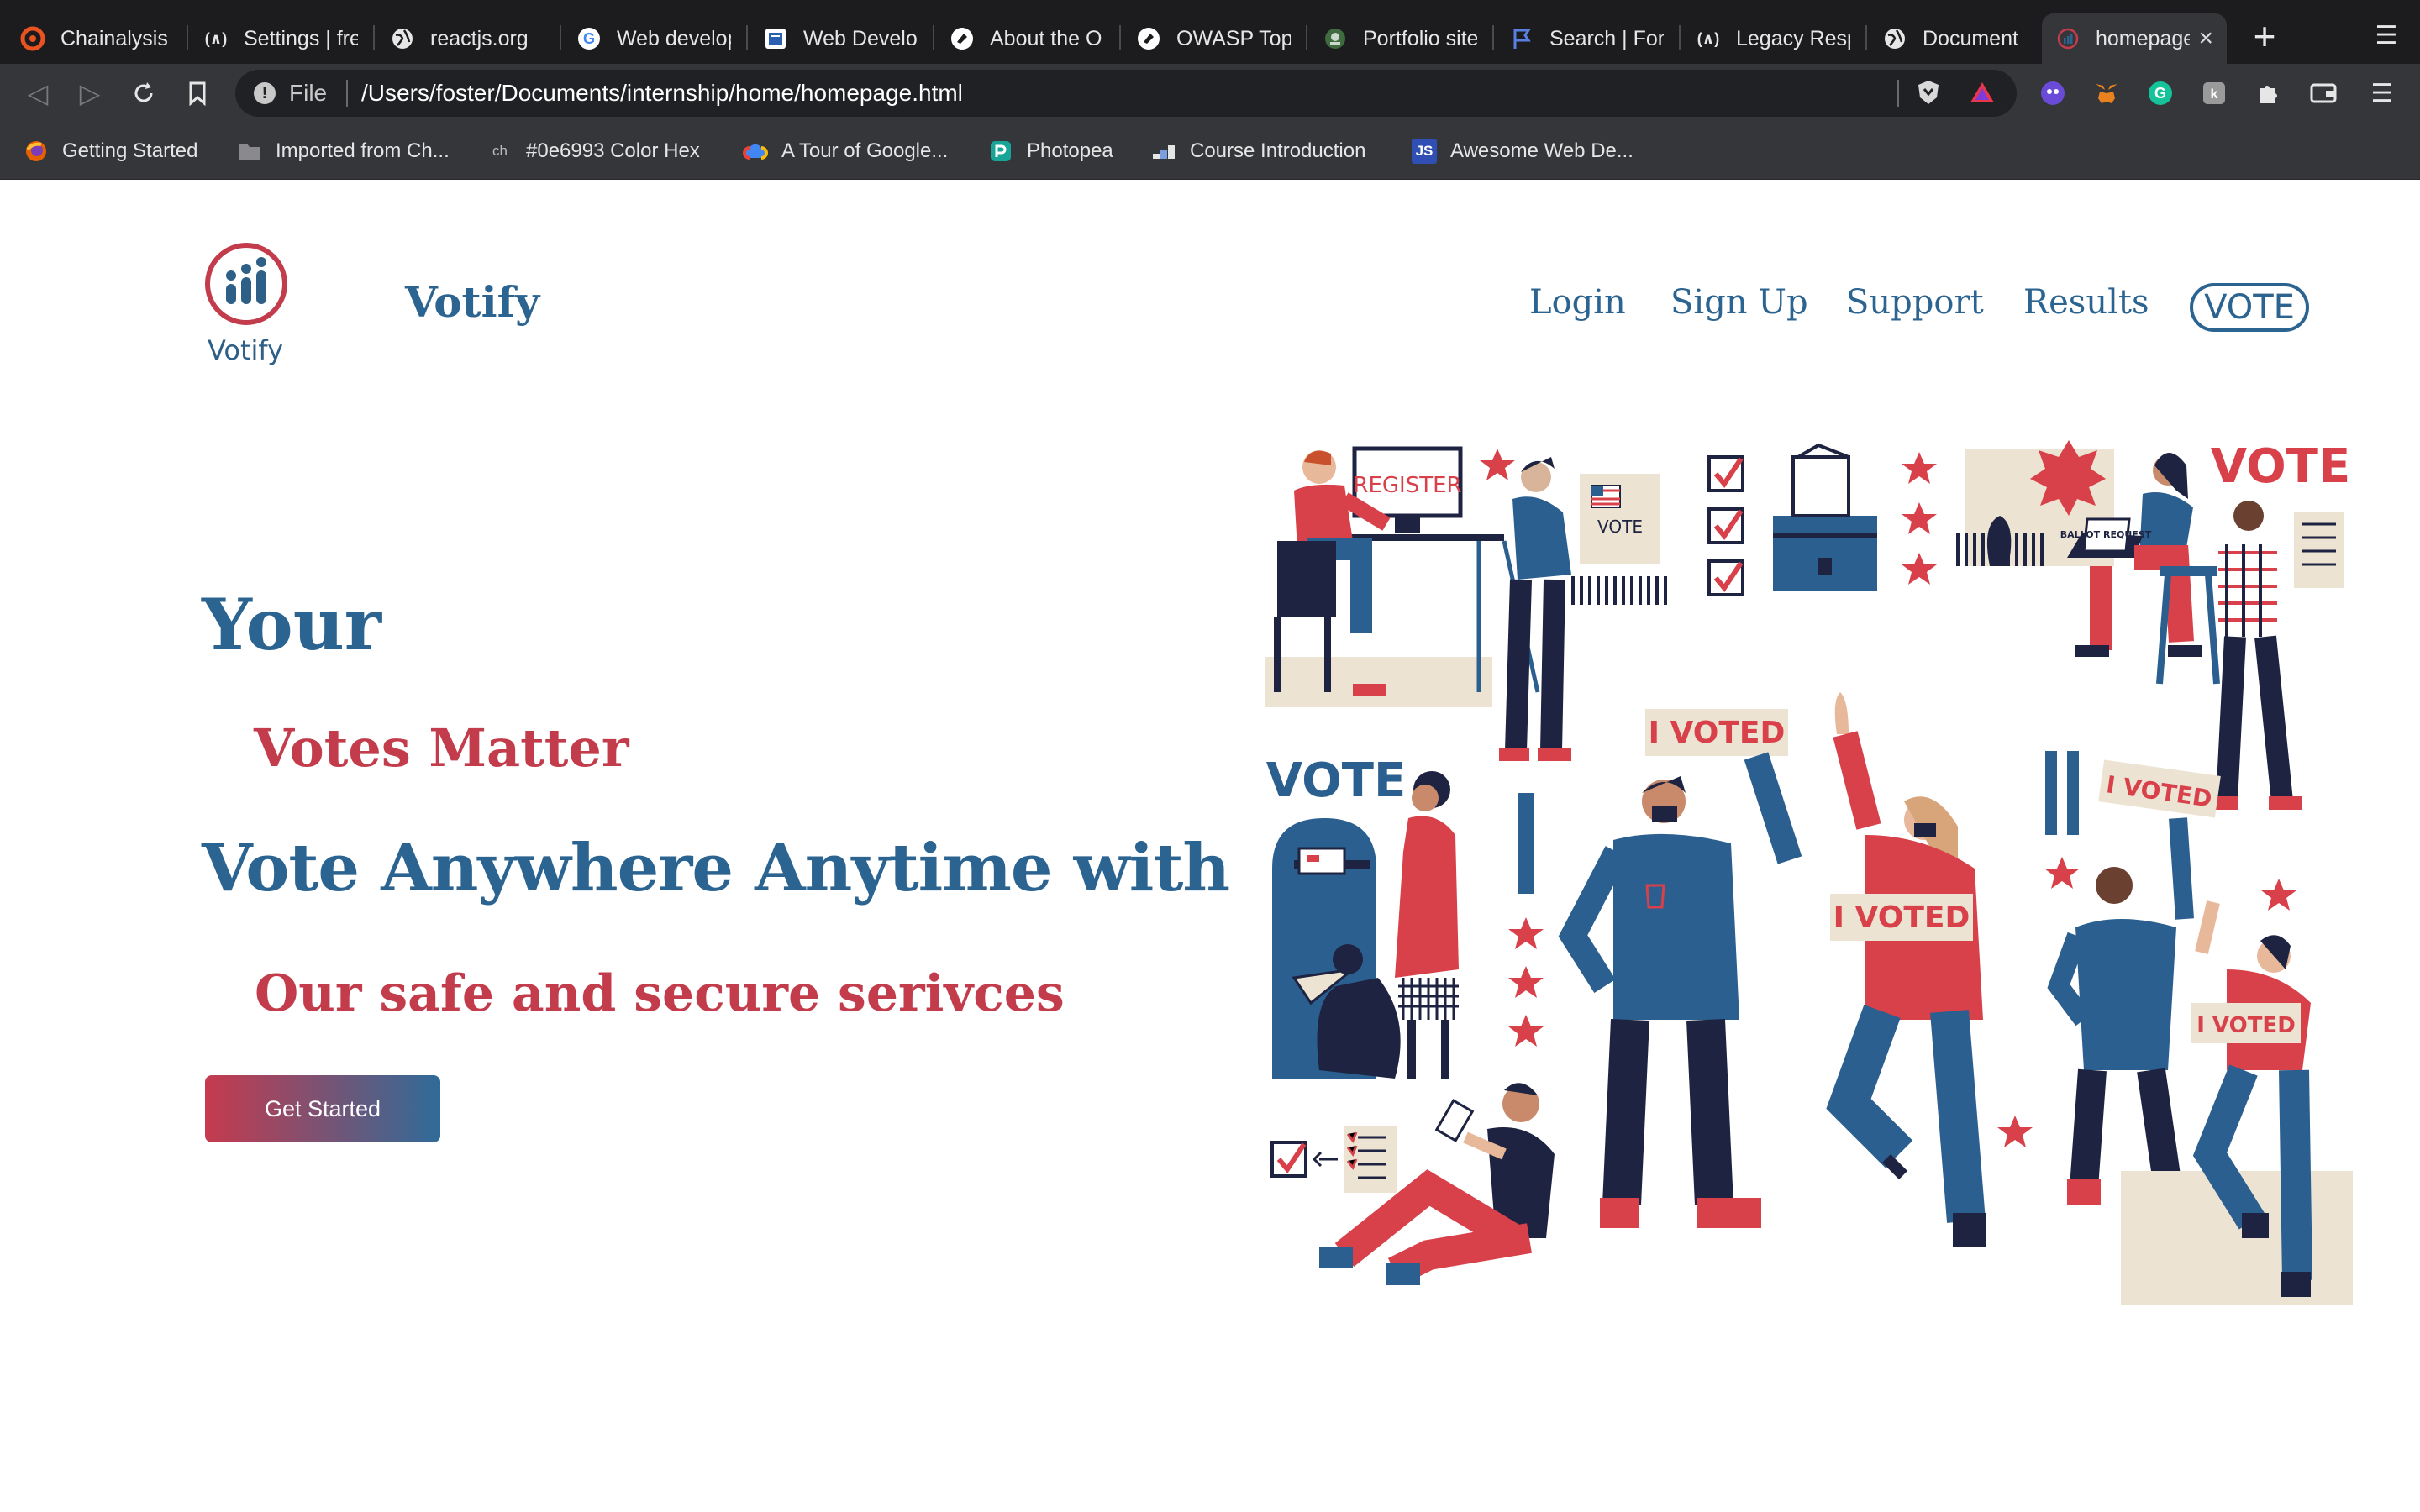 The image size is (2420, 1512). What do you see at coordinates (265, 93) in the screenshot?
I see `info-icon: !` at bounding box center [265, 93].